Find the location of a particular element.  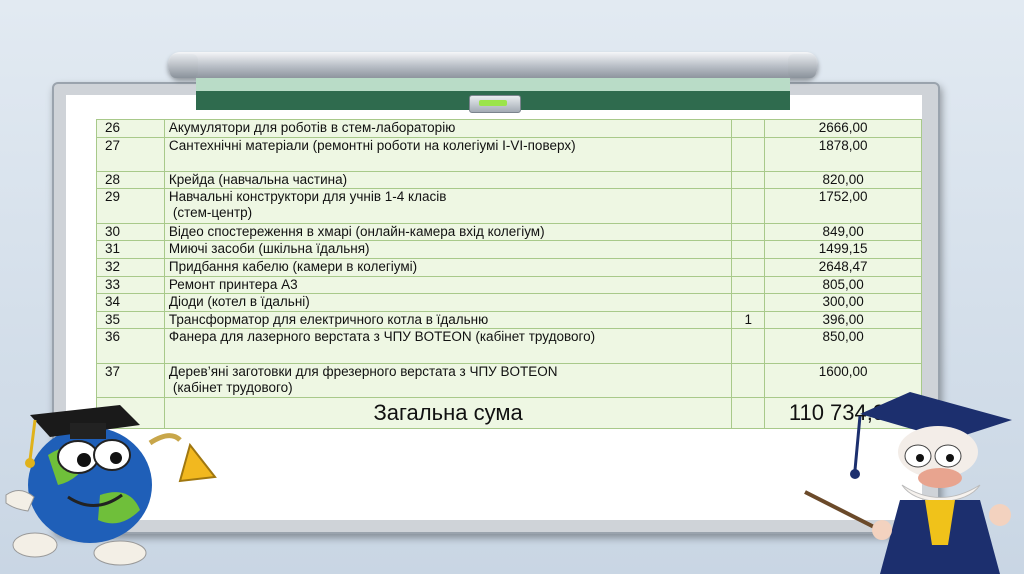

row-amount: 2648,47 is located at coordinates (843, 267).